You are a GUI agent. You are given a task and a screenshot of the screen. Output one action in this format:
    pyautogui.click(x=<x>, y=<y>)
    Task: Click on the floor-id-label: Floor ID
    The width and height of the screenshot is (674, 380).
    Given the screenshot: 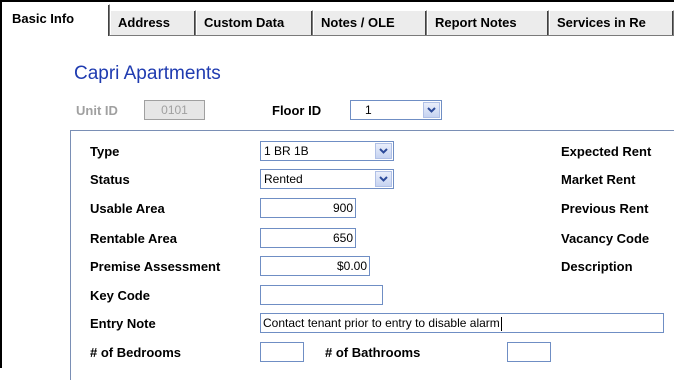 What is the action you would take?
    pyautogui.click(x=297, y=110)
    